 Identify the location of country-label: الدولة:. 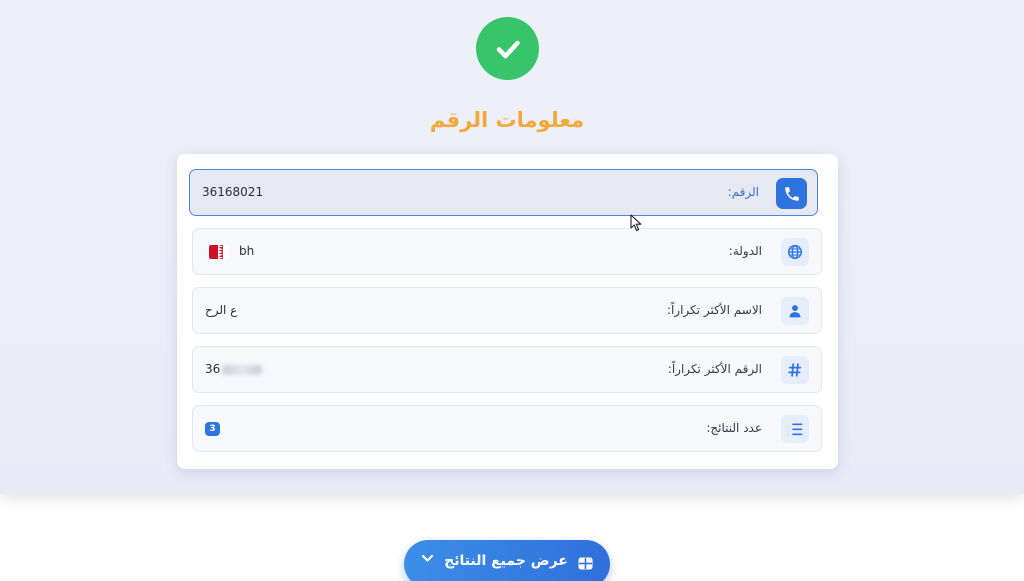
(745, 251).